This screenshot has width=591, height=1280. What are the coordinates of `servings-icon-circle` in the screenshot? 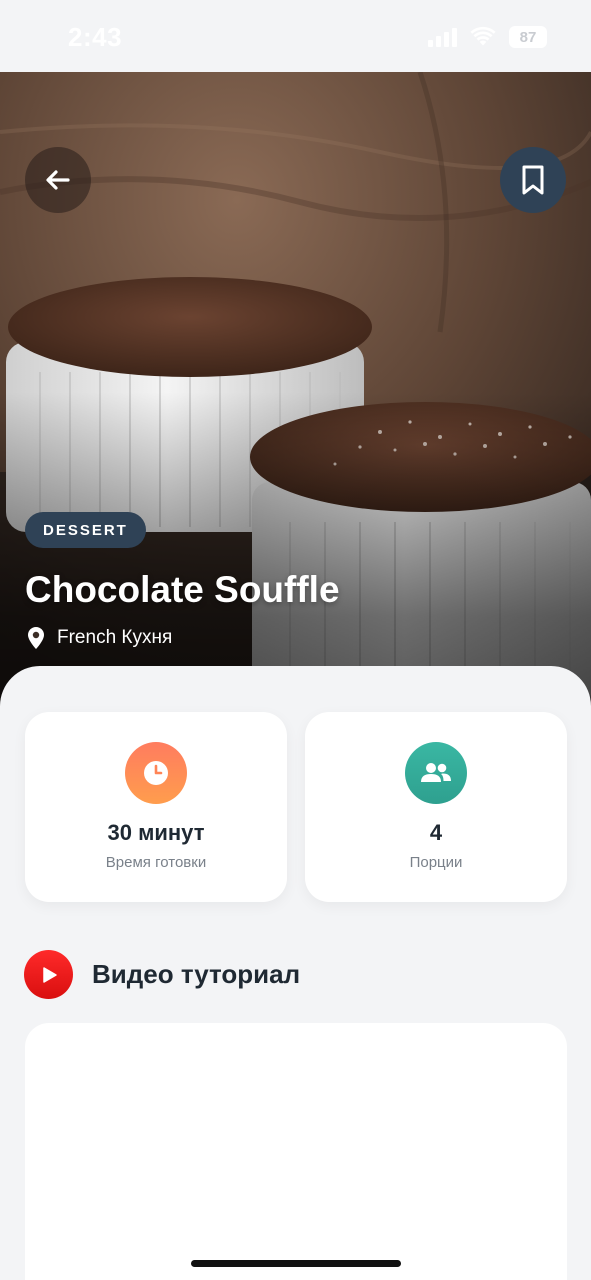 It's located at (436, 773).